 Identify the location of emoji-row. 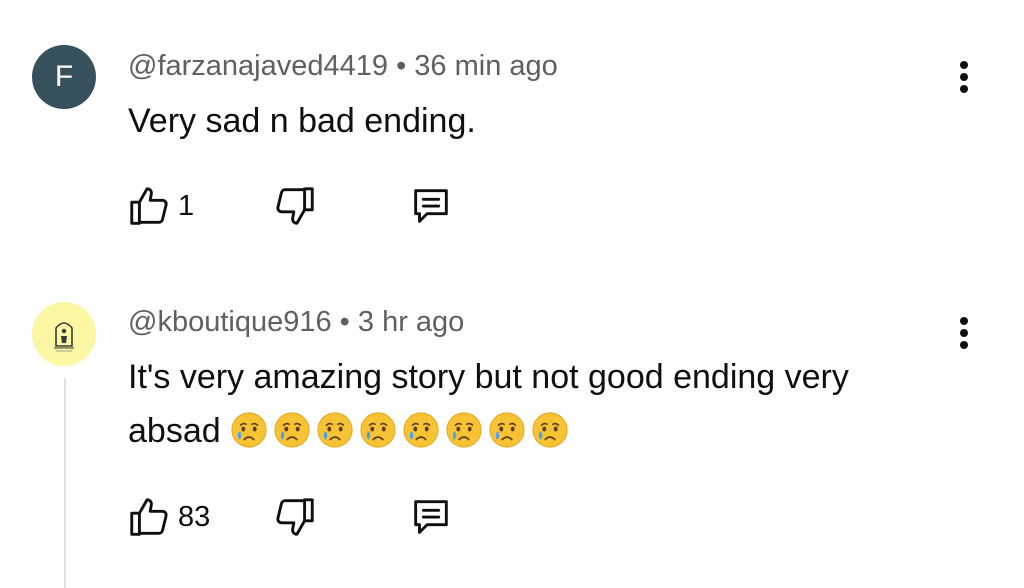
(399, 430).